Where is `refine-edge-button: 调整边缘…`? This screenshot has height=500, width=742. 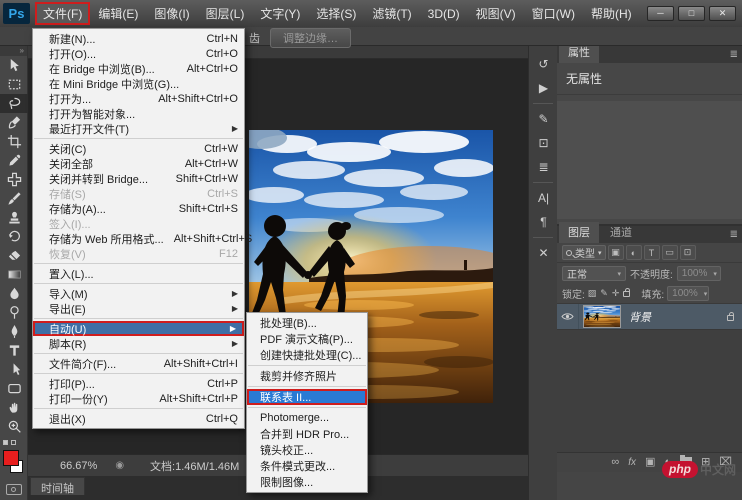 refine-edge-button: 调整边缘… is located at coordinates (310, 38).